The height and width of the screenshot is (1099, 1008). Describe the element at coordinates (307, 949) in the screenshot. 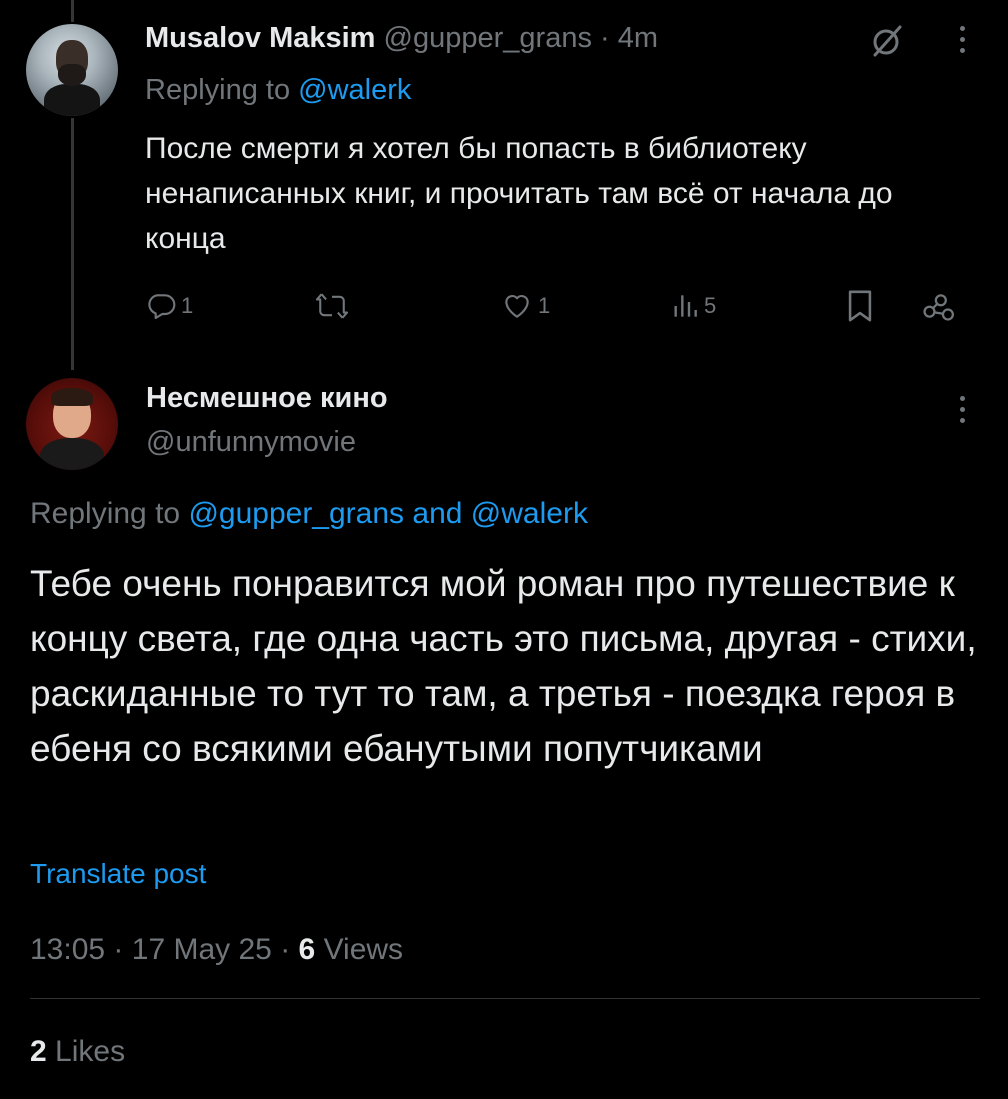

I see `views-count: 6` at that location.